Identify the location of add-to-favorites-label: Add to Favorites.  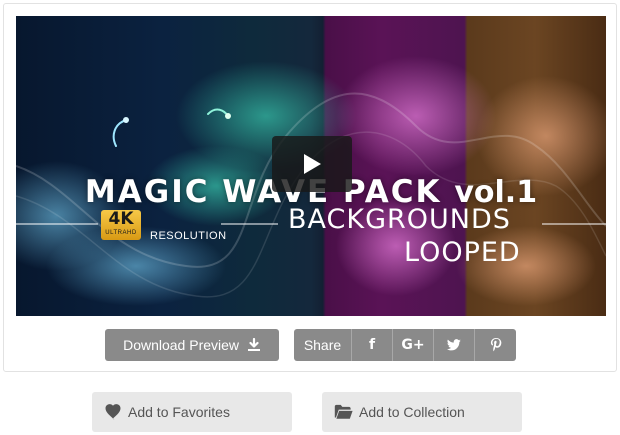
(179, 412).